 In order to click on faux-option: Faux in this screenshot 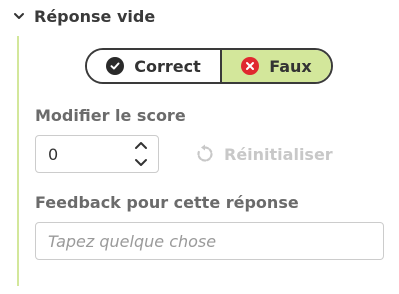, I will do `click(275, 66)`.